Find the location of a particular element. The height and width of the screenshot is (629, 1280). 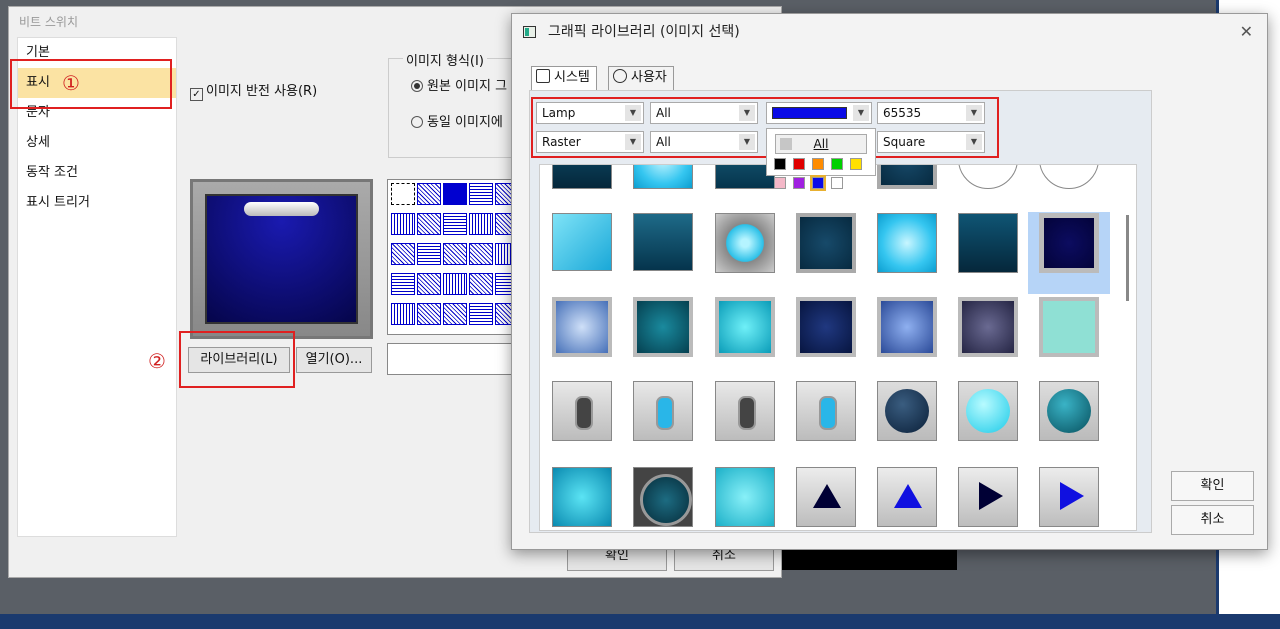

step-marker-1: ① is located at coordinates (71, 83).